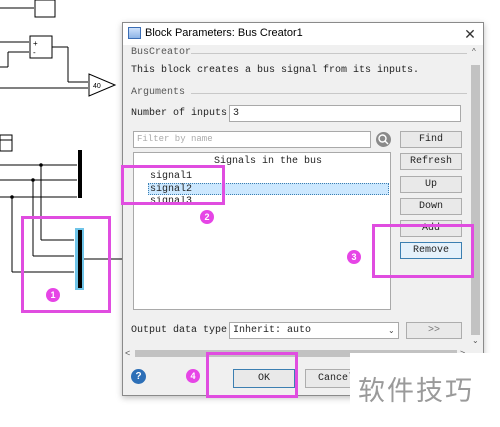 This screenshot has height=427, width=500. What do you see at coordinates (45, 9) in the screenshot?
I see `block-top` at bounding box center [45, 9].